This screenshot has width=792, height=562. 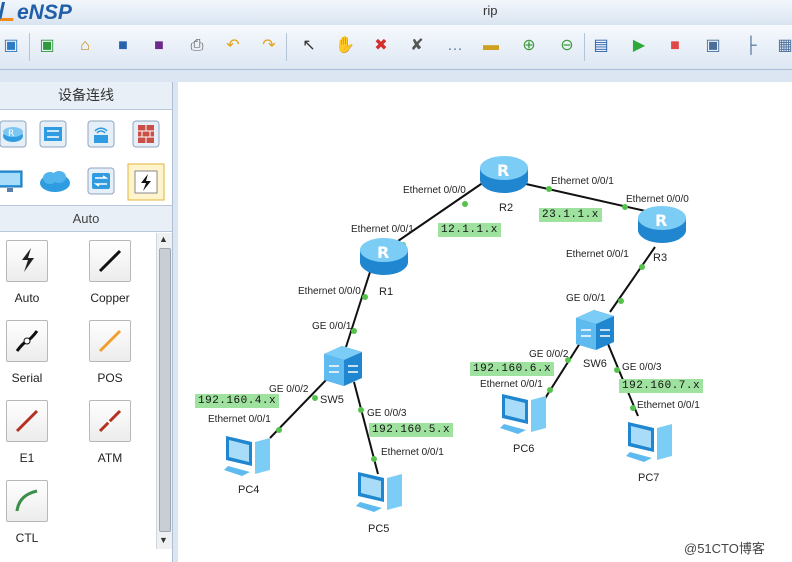 I want to click on undo-icon: ↶, so click(x=233, y=45).